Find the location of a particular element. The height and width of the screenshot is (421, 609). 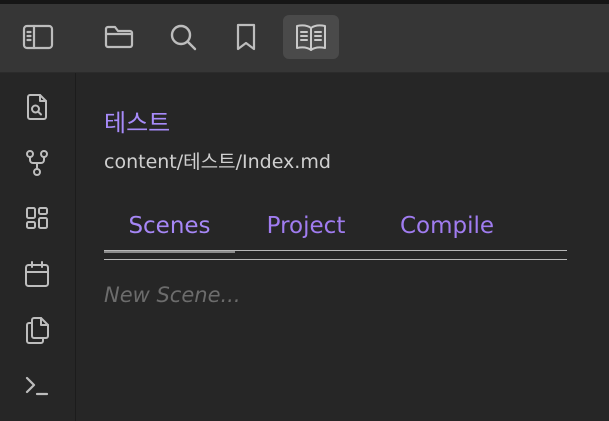

files-button is located at coordinates (119, 37).